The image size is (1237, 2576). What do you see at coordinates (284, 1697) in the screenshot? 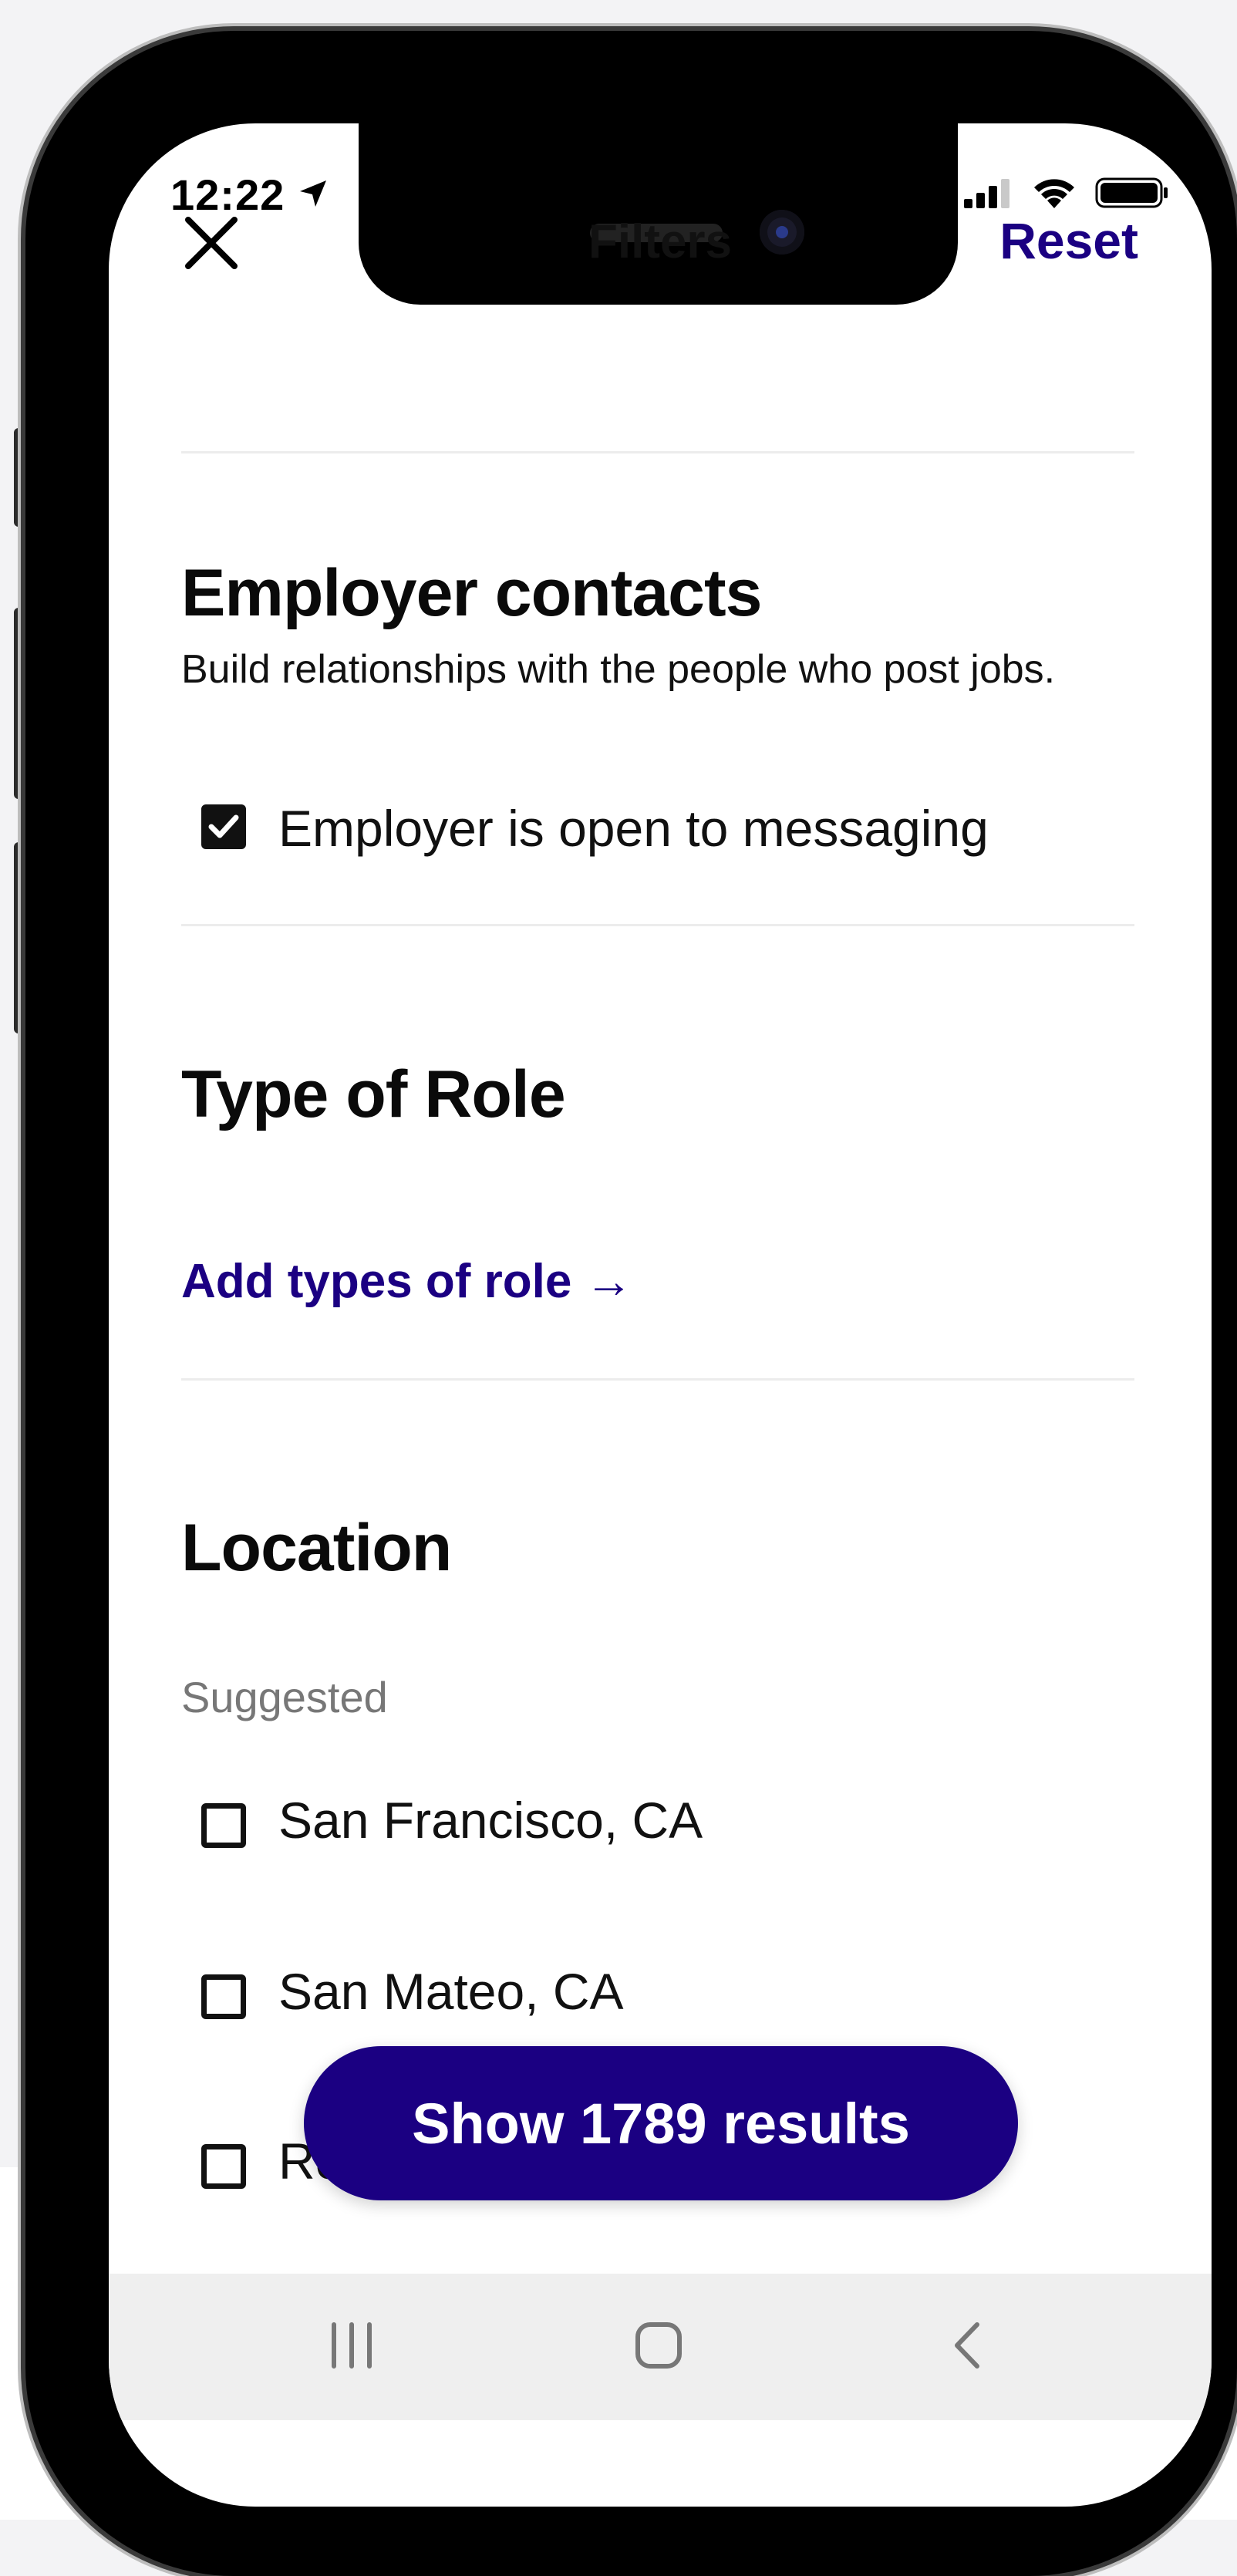
I see `suggested-subheading: Suggested` at bounding box center [284, 1697].